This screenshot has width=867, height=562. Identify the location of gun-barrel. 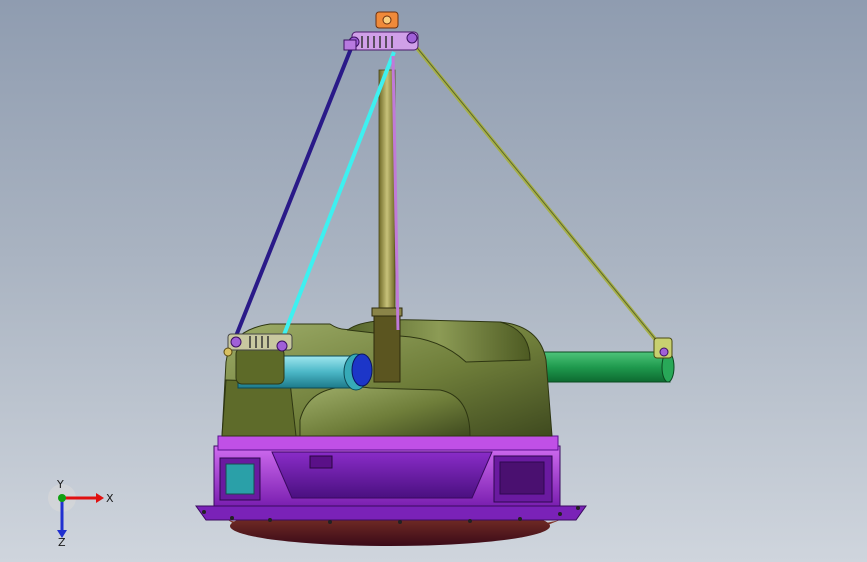
(605, 367).